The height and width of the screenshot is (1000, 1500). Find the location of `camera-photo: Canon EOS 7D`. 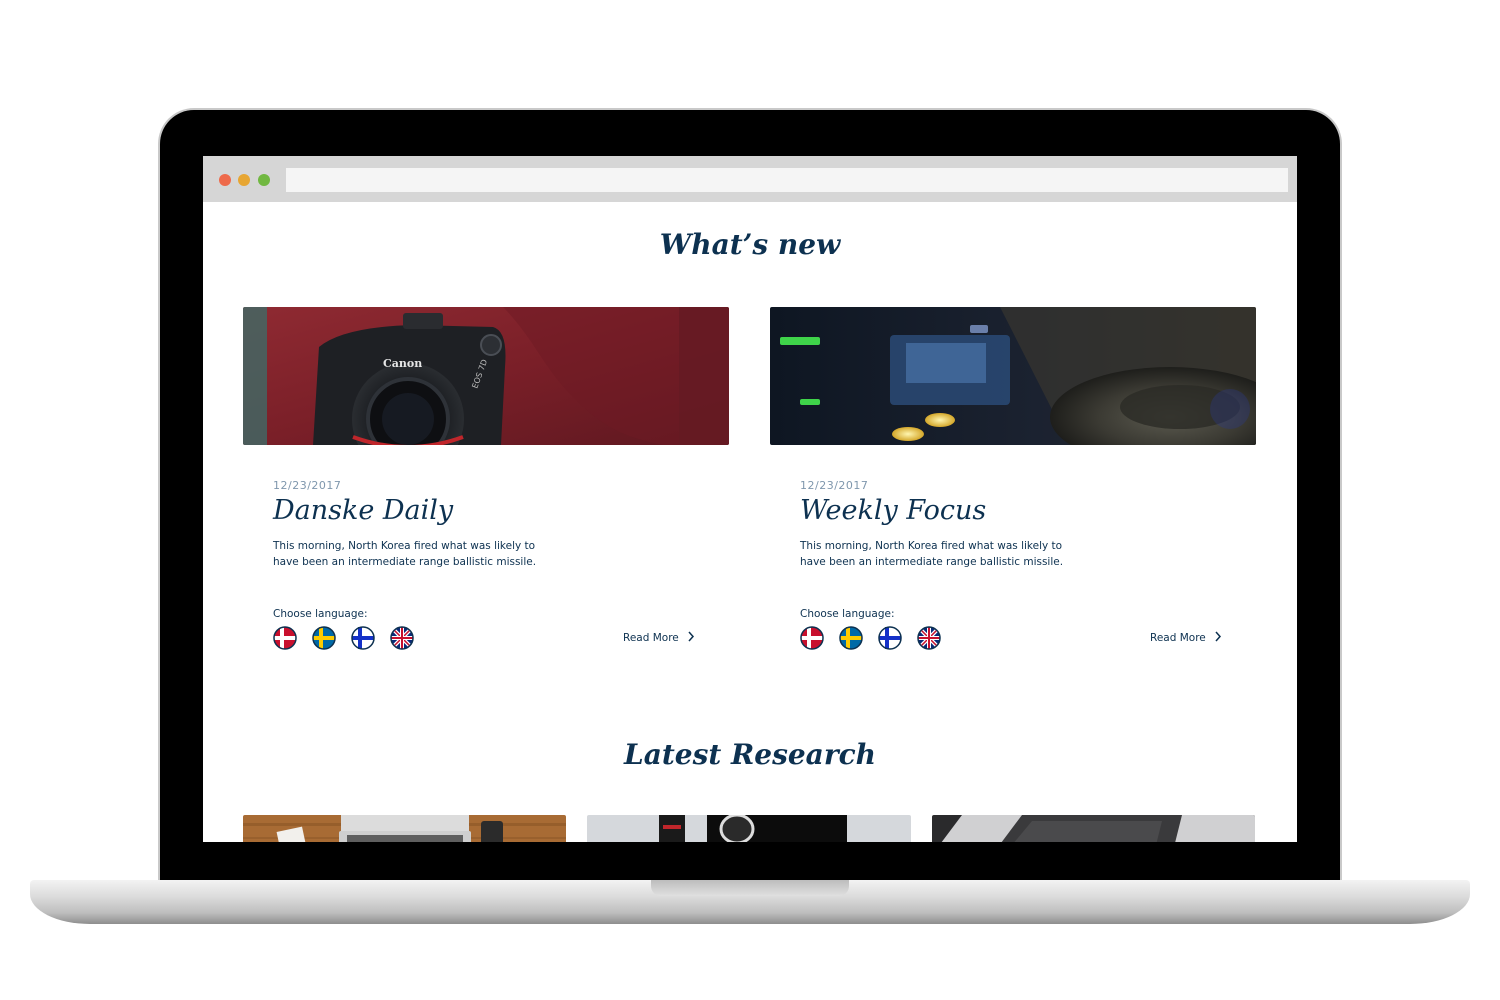

camera-photo: Canon EOS 7D is located at coordinates (486, 376).